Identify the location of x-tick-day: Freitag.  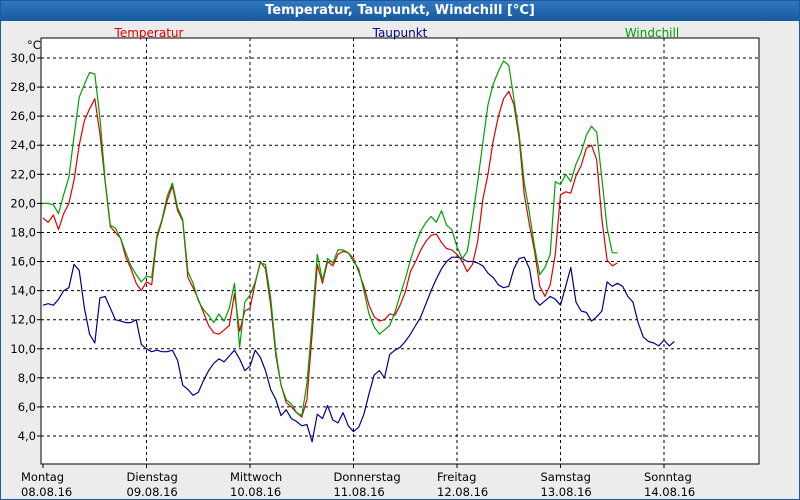
(456, 477).